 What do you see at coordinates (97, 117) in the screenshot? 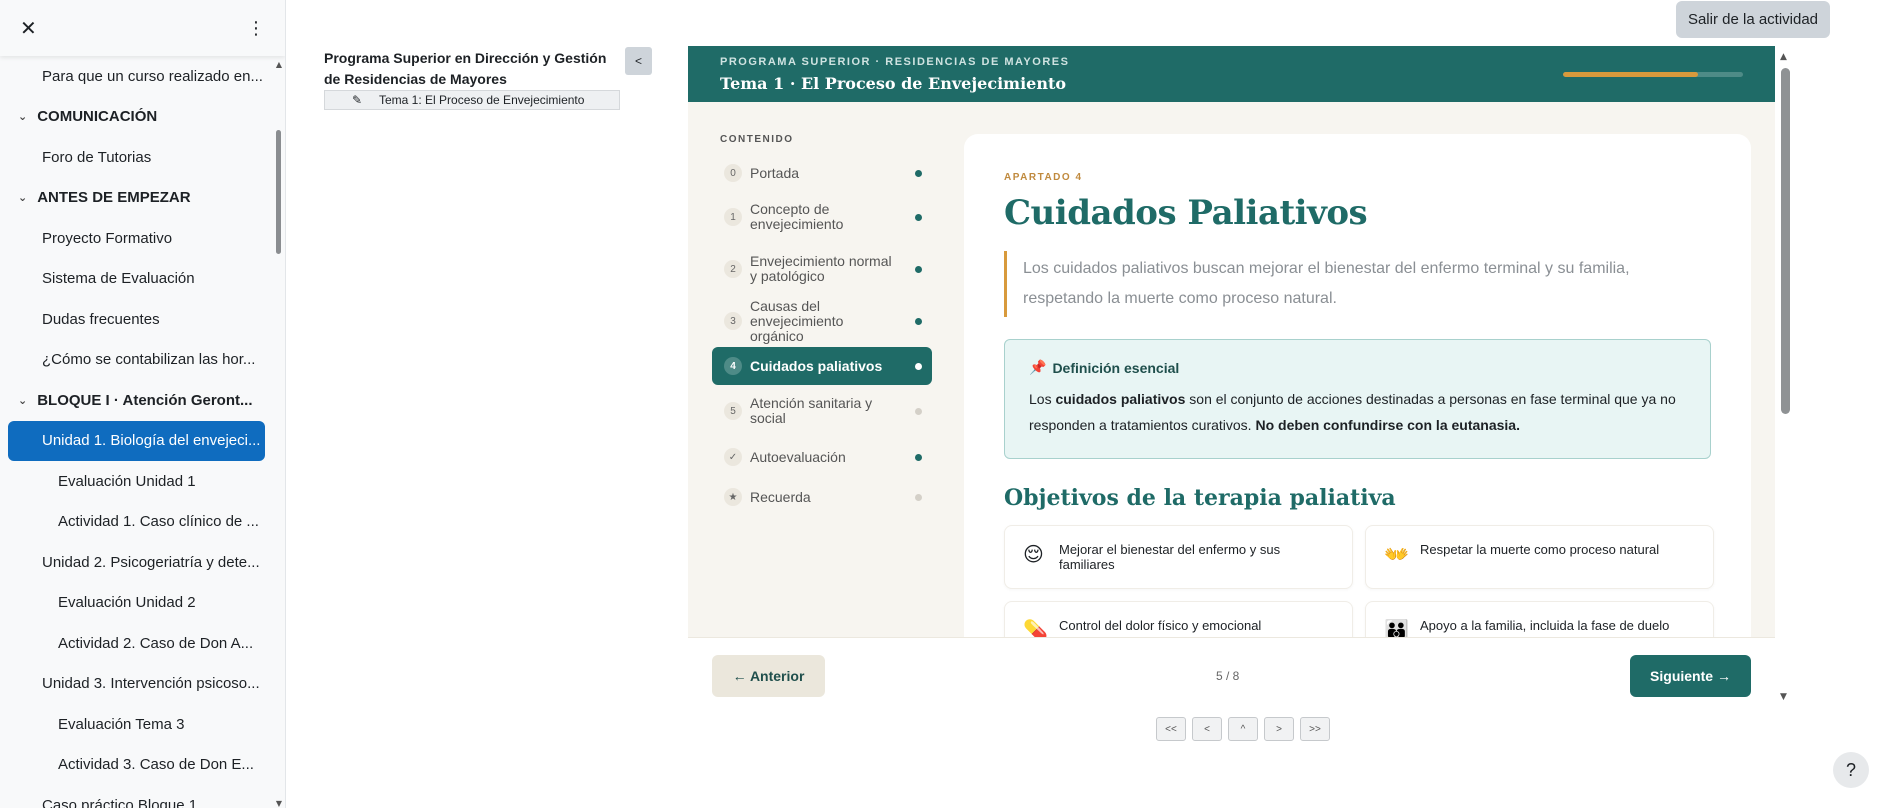
I see `sidebar-item-label: COMUNICACIÓN` at bounding box center [97, 117].